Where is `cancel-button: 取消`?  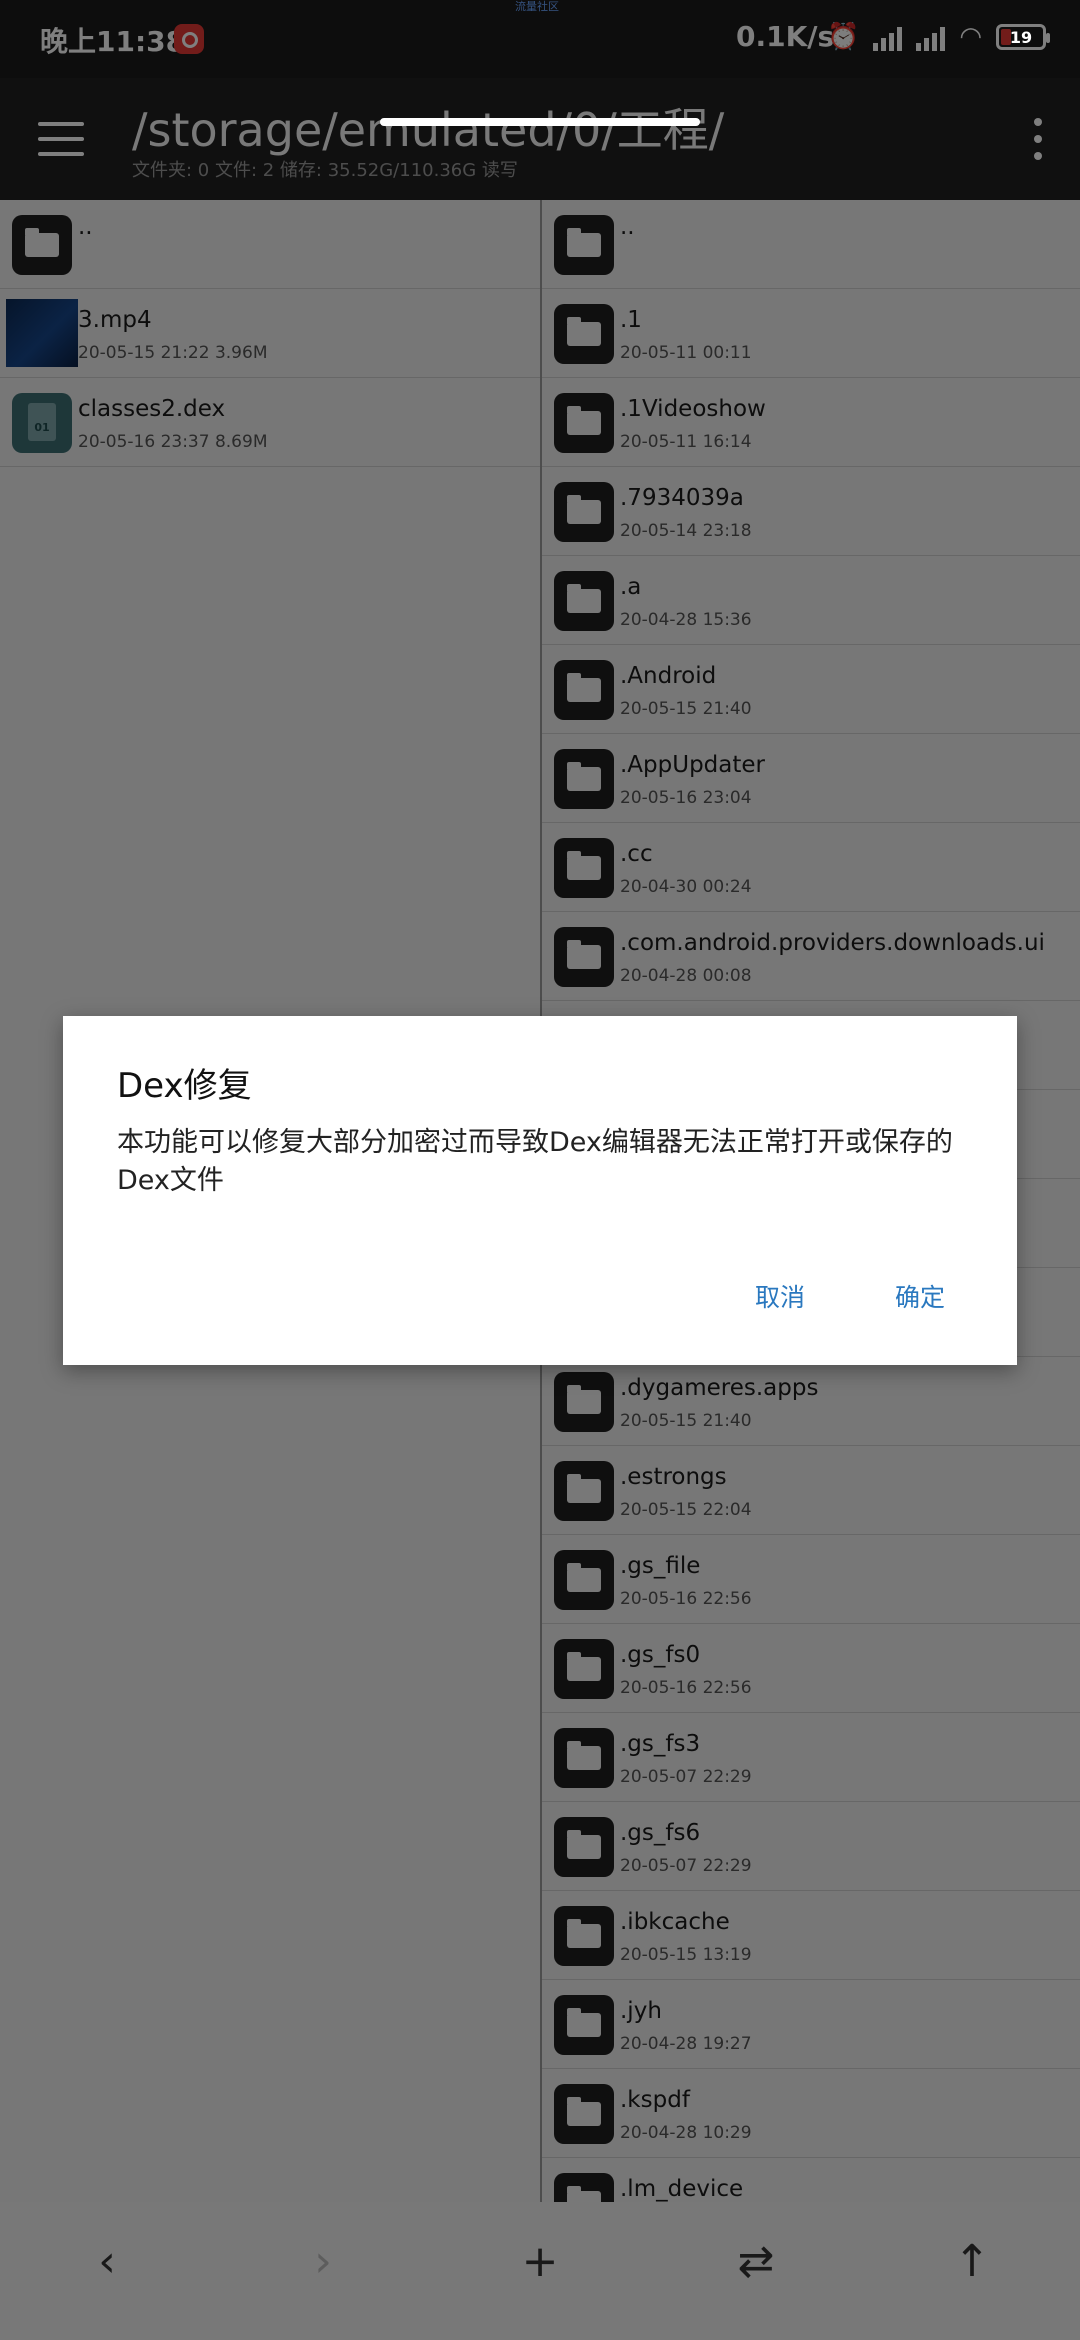 cancel-button: 取消 is located at coordinates (780, 1296).